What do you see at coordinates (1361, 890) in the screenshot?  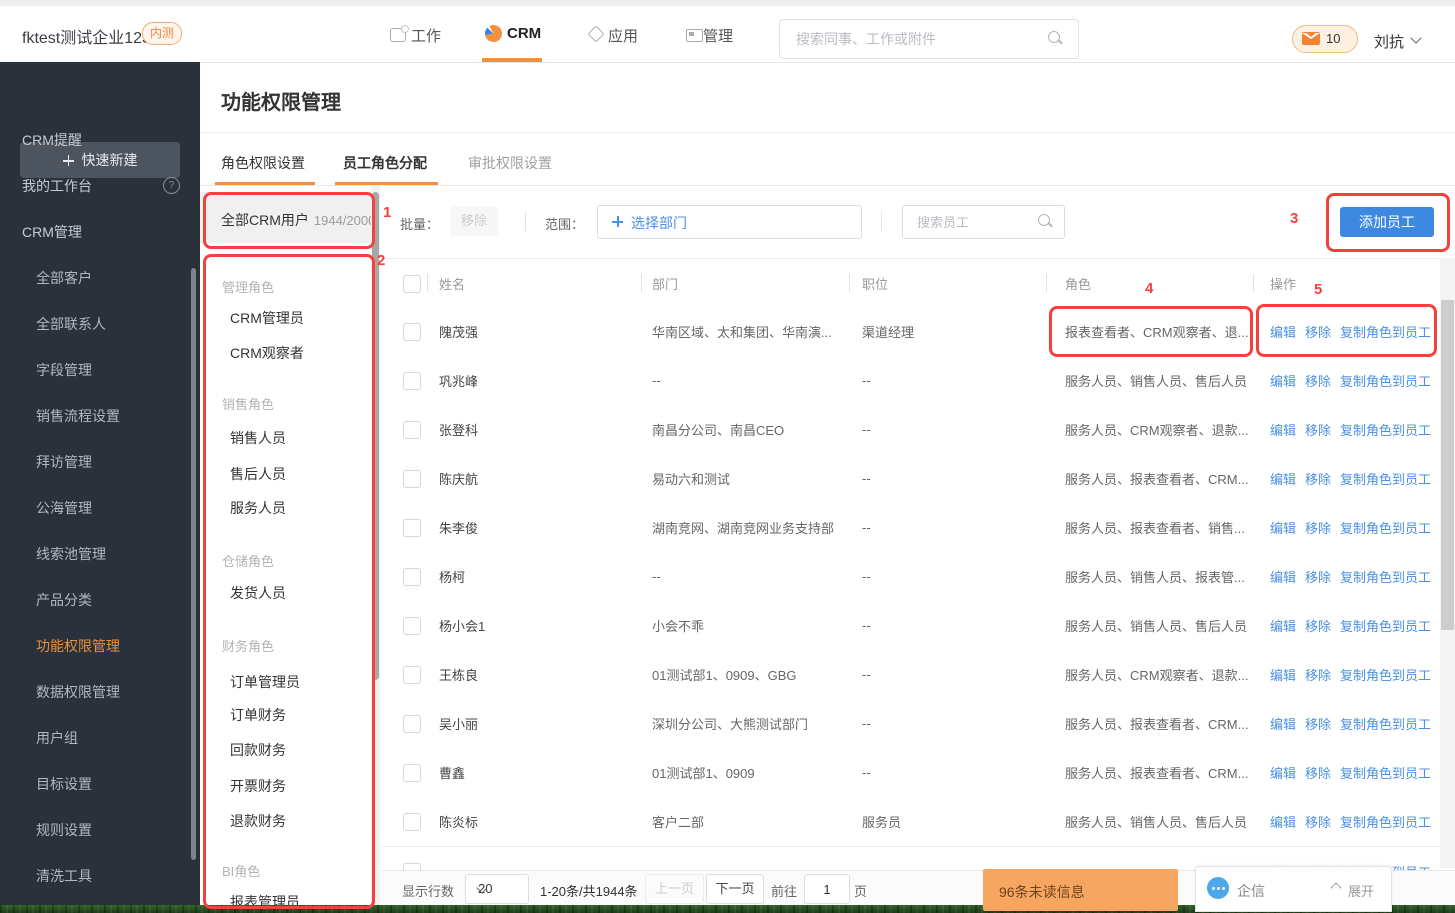 I see `expand-label: 展开` at bounding box center [1361, 890].